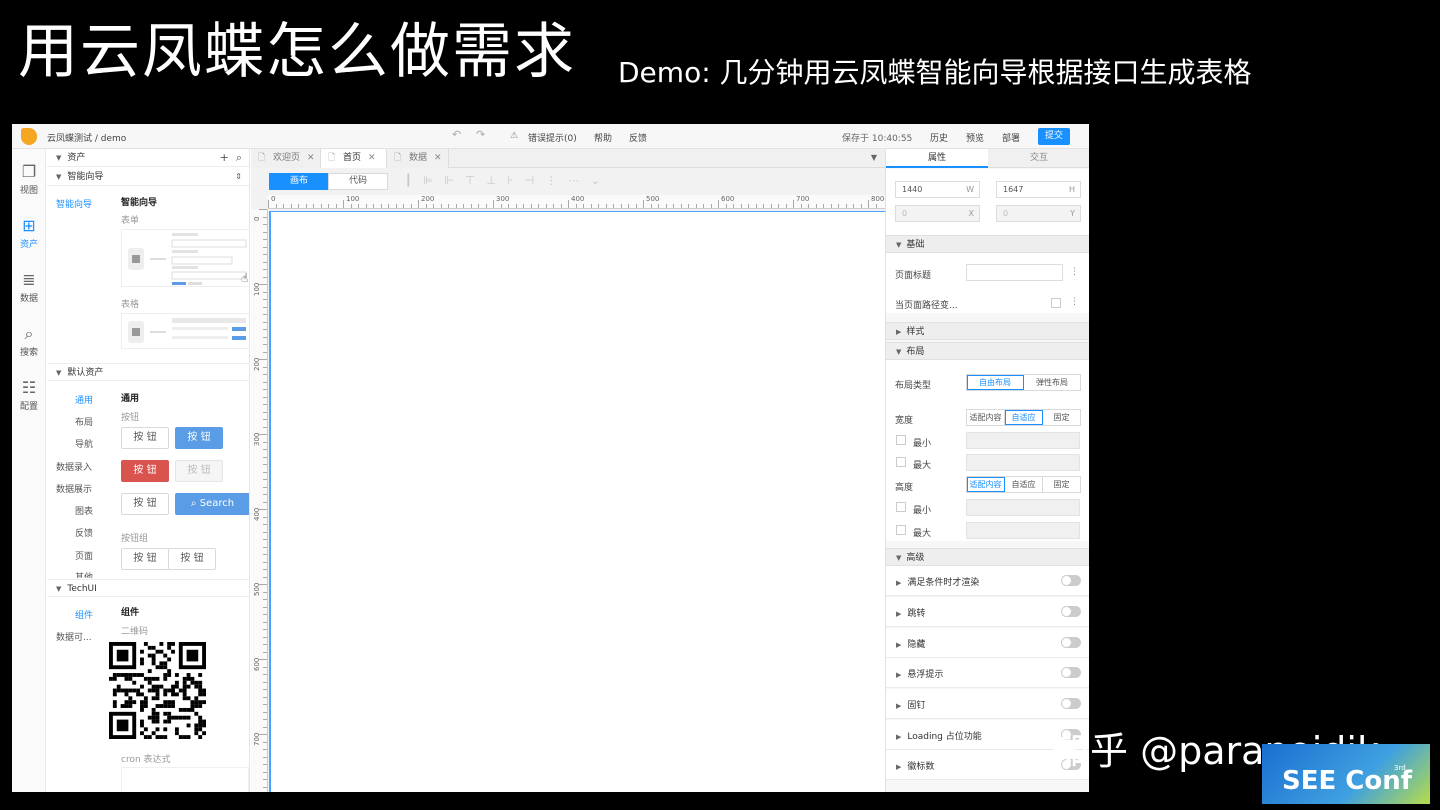 This screenshot has height=810, width=1440. What do you see at coordinates (84, 555) in the screenshot?
I see `category-page: 页面` at bounding box center [84, 555].